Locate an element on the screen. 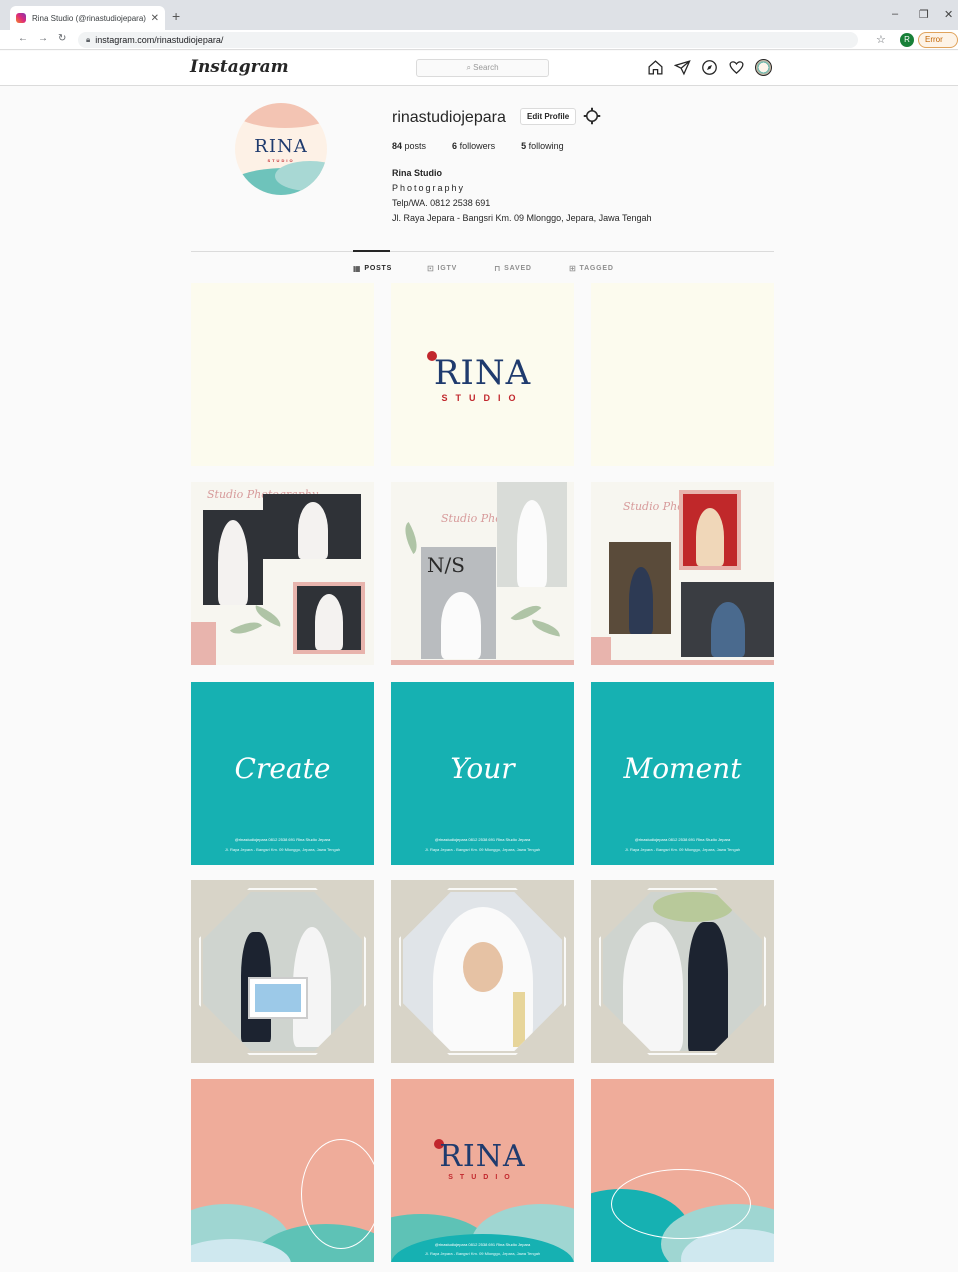  instagram-header: Instagram ⌕ Search is located at coordinates (479, 68).